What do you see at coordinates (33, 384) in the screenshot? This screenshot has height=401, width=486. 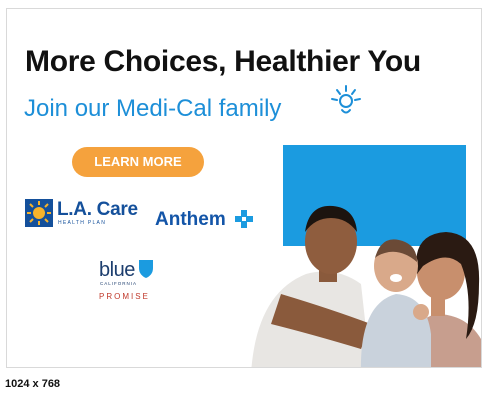 I see `ad-size-label: 1024 x 768` at bounding box center [33, 384].